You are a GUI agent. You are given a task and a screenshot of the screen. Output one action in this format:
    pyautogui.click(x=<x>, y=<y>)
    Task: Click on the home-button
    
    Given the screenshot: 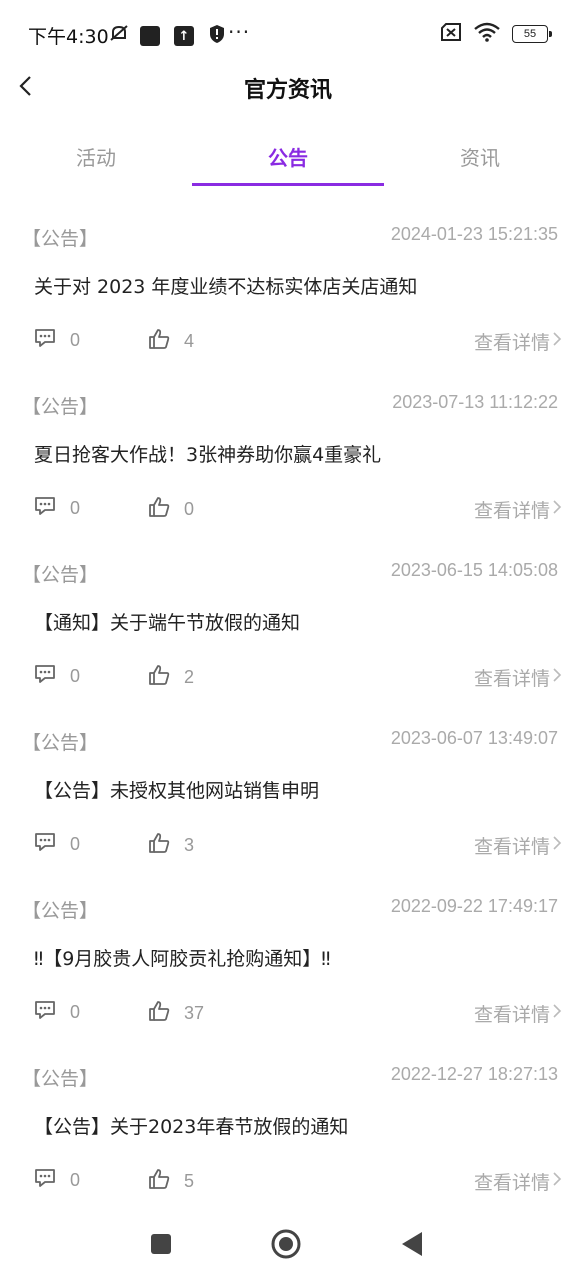 What is the action you would take?
    pyautogui.click(x=286, y=1246)
    